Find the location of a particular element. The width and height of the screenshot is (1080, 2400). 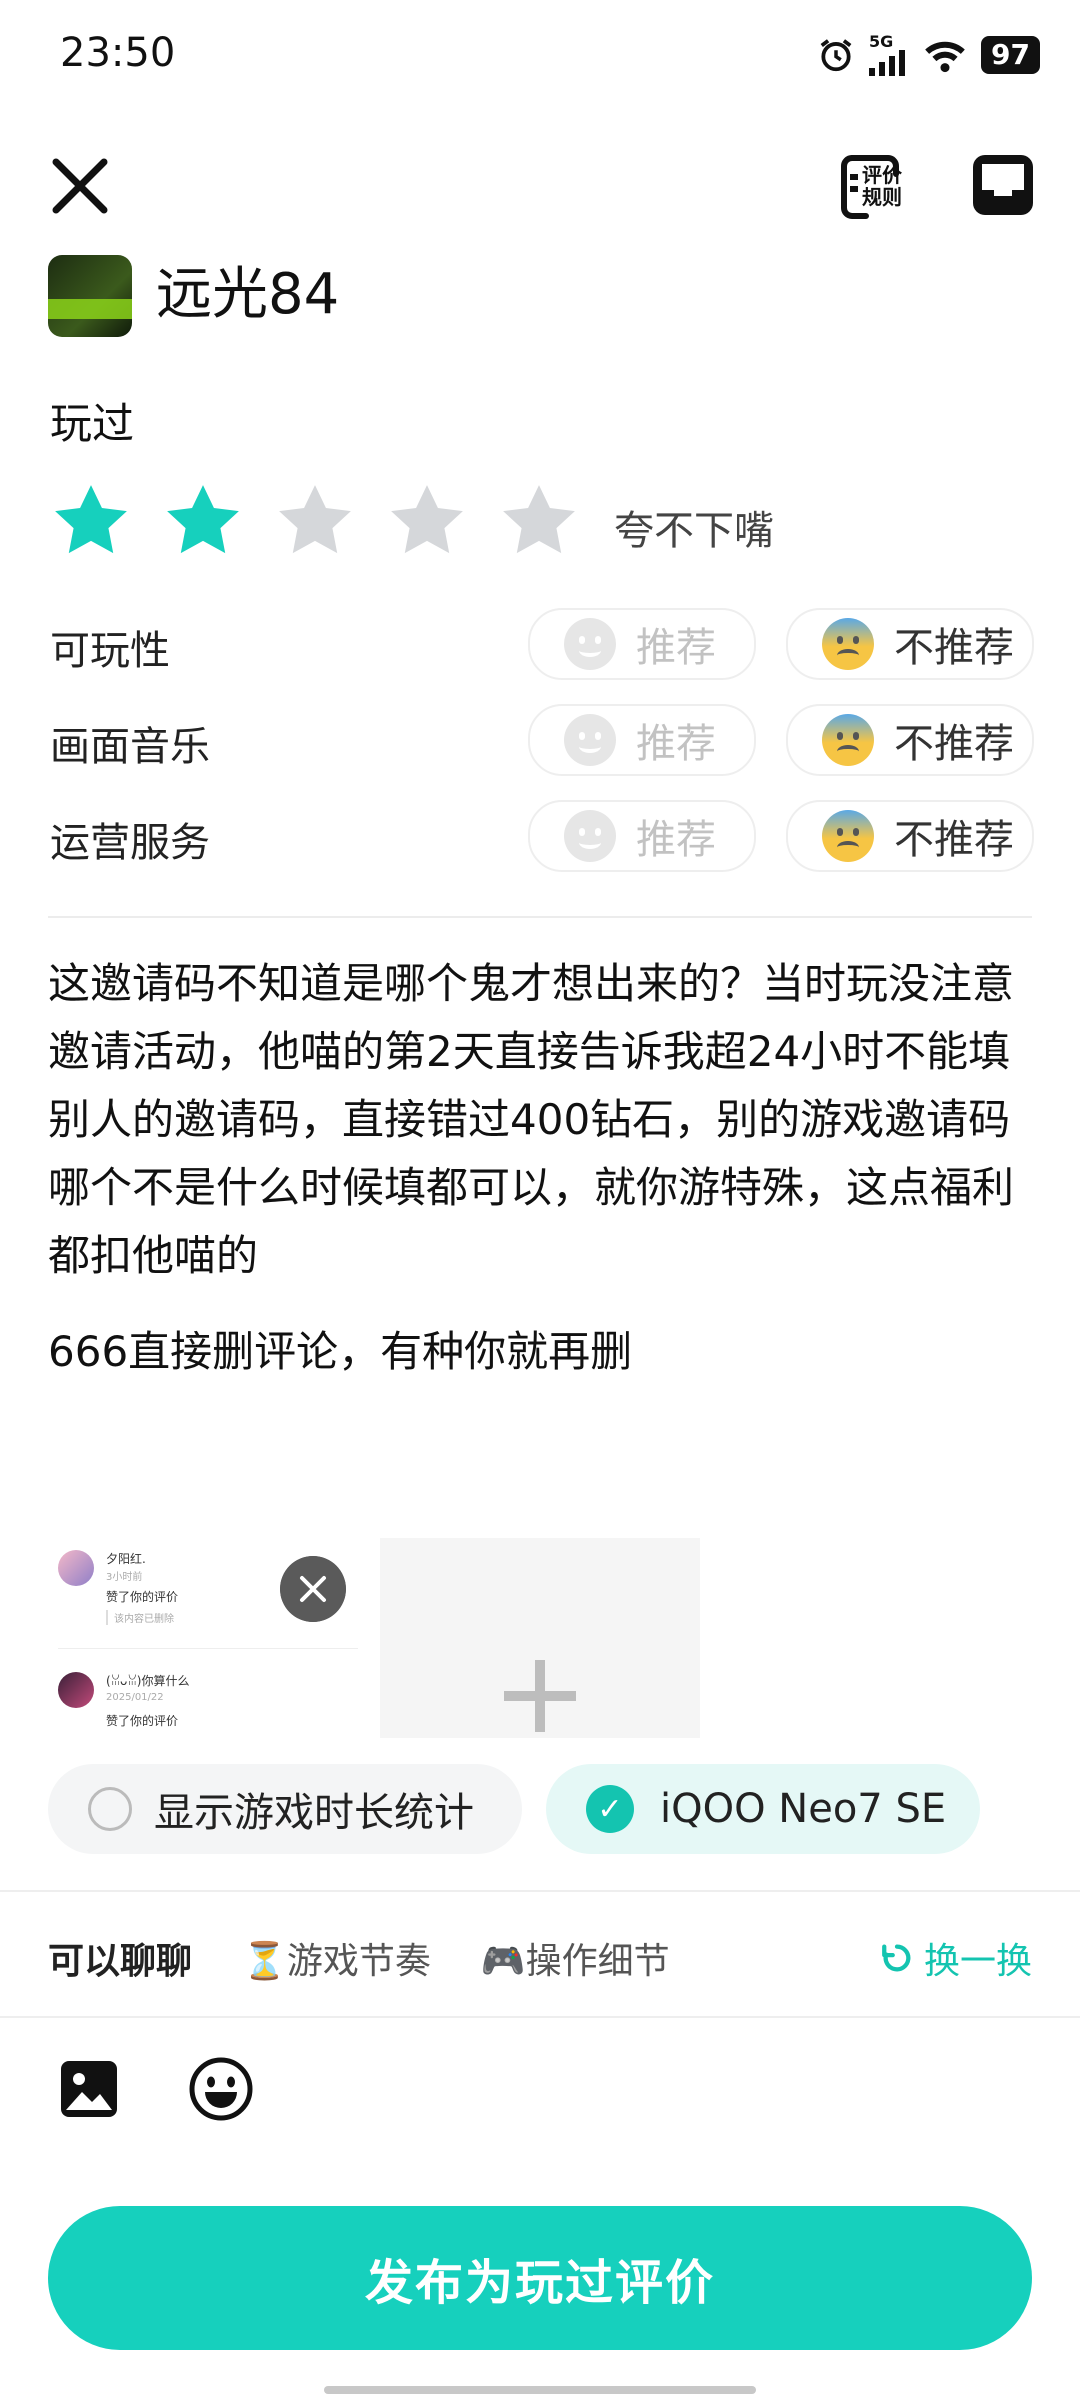

rules-label: 评价规则 is located at coordinates (882, 186).